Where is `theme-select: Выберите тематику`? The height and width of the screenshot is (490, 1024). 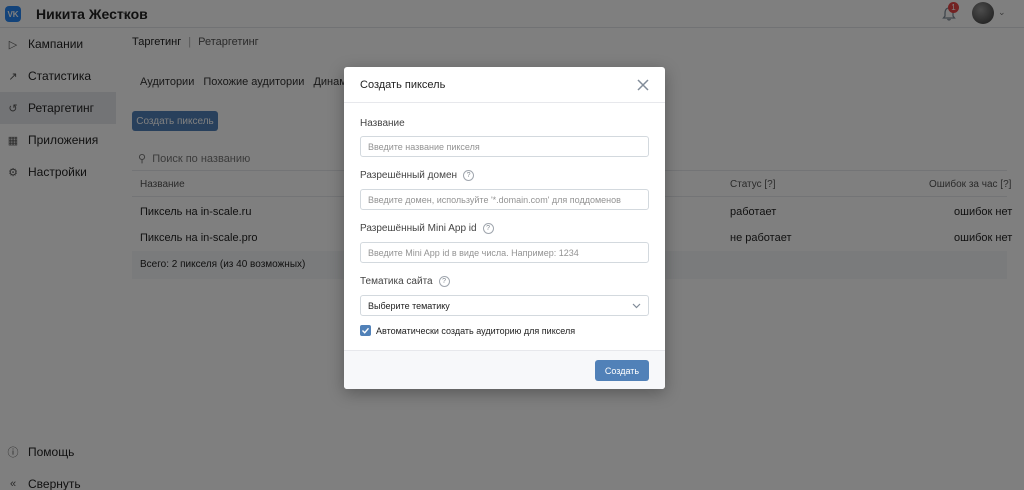 theme-select: Выберите тематику is located at coordinates (504, 305).